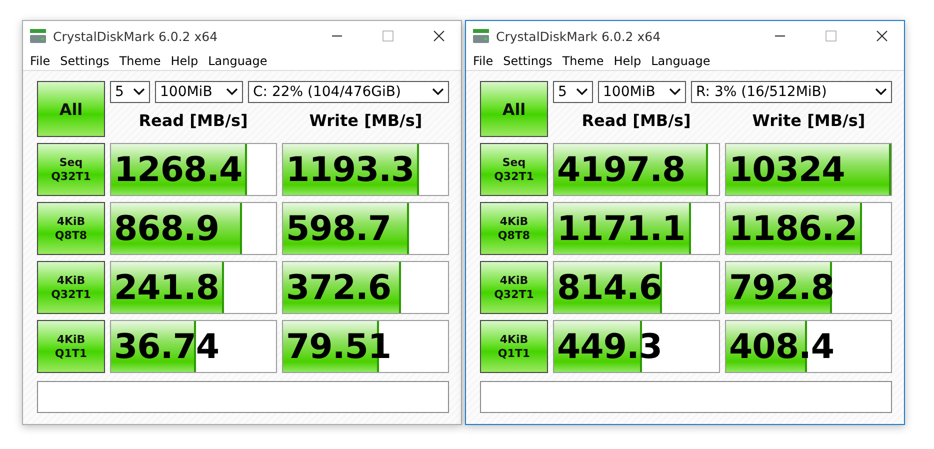  Describe the element at coordinates (365, 287) in the screenshot. I see `result-cell: 372.6` at that location.